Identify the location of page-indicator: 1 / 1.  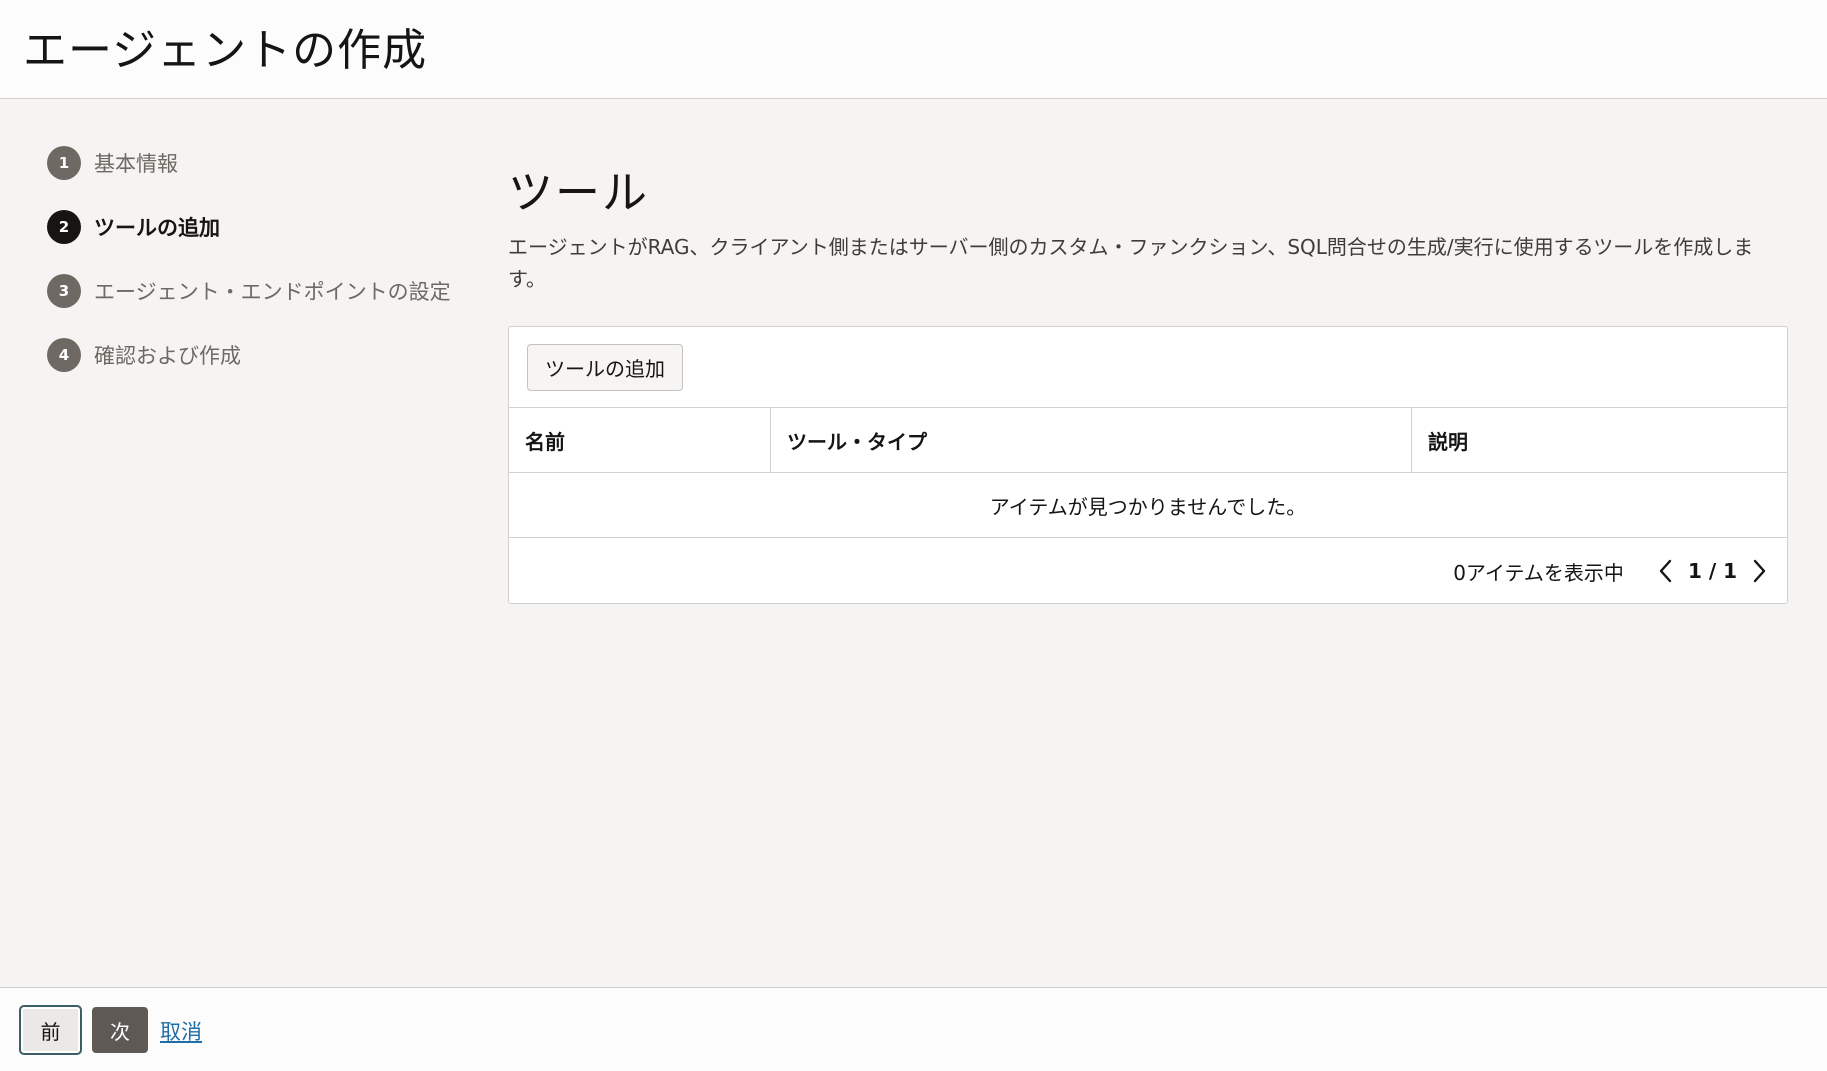
(1712, 571).